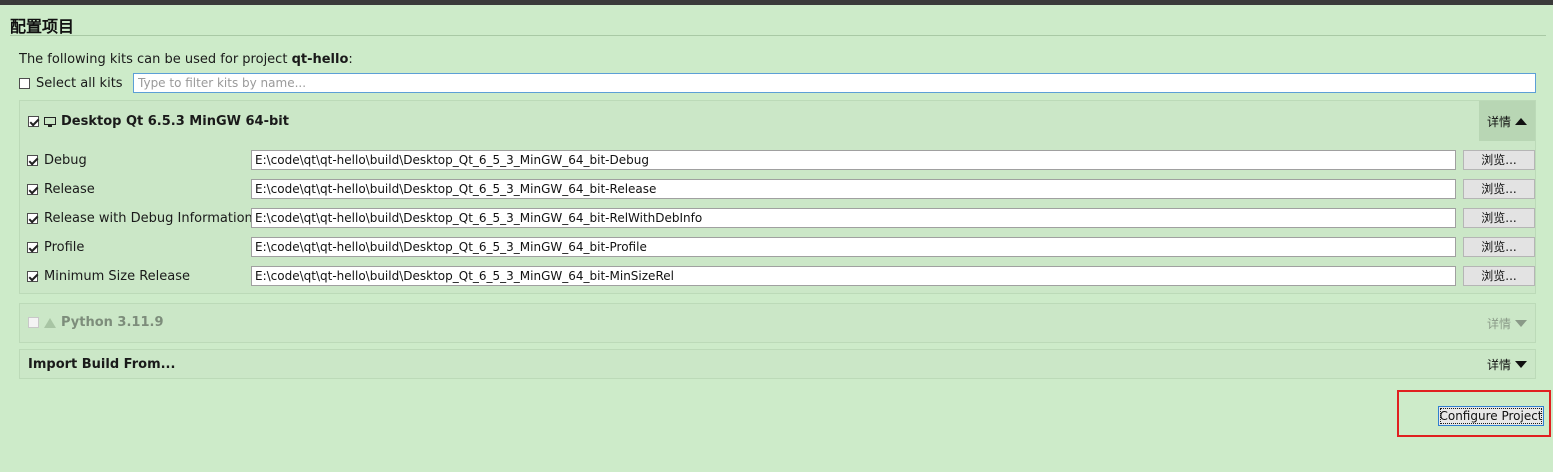  What do you see at coordinates (834, 83) in the screenshot?
I see `kit-filter-input` at bounding box center [834, 83].